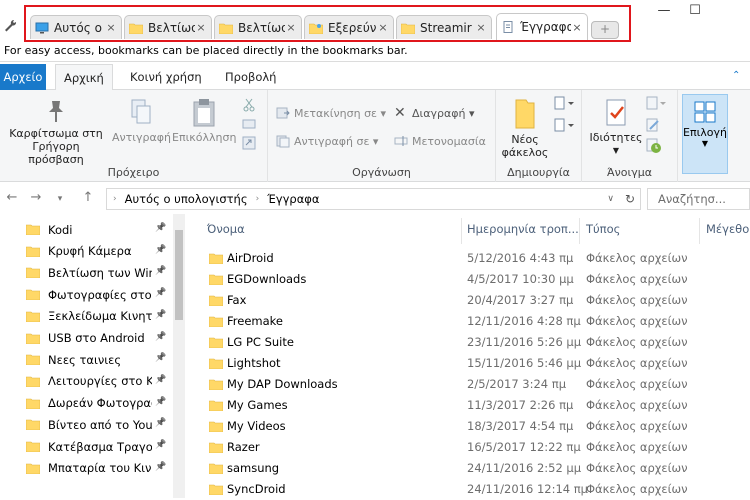 The height and width of the screenshot is (500, 750). I want to click on nav-item: Ξεκλείδωμα Κινητο, so click(96, 316).